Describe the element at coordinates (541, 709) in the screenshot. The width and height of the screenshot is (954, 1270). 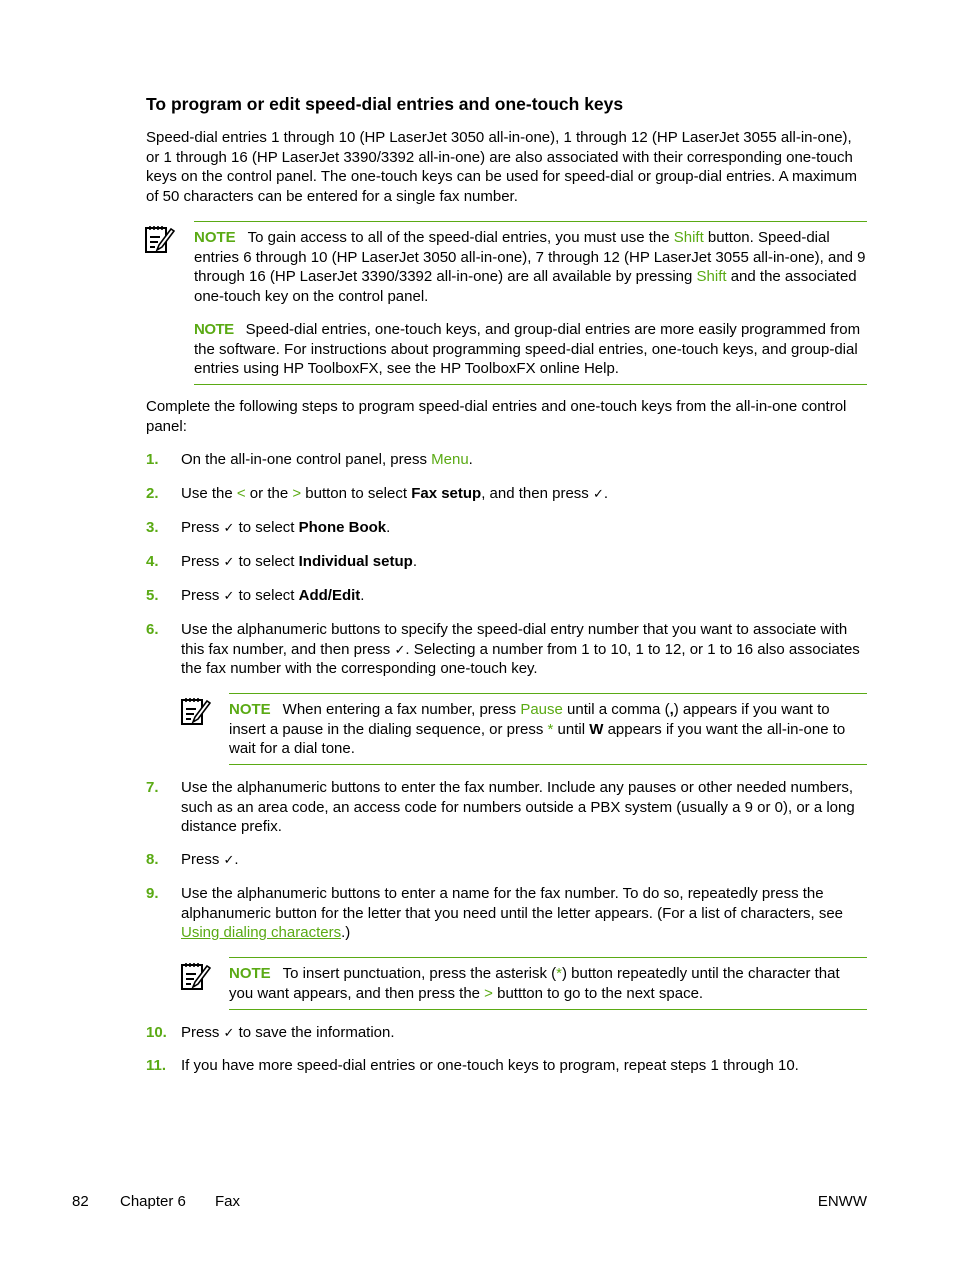
I see `pause-key-ref: Pause` at that location.